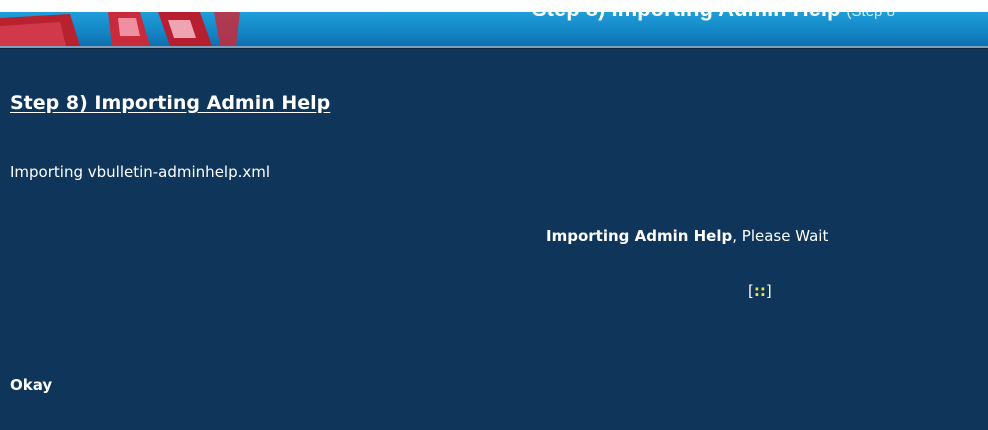  What do you see at coordinates (494, 29) in the screenshot?
I see `installer-header: Step 8) Importing Admin Help (Step 8` at bounding box center [494, 29].